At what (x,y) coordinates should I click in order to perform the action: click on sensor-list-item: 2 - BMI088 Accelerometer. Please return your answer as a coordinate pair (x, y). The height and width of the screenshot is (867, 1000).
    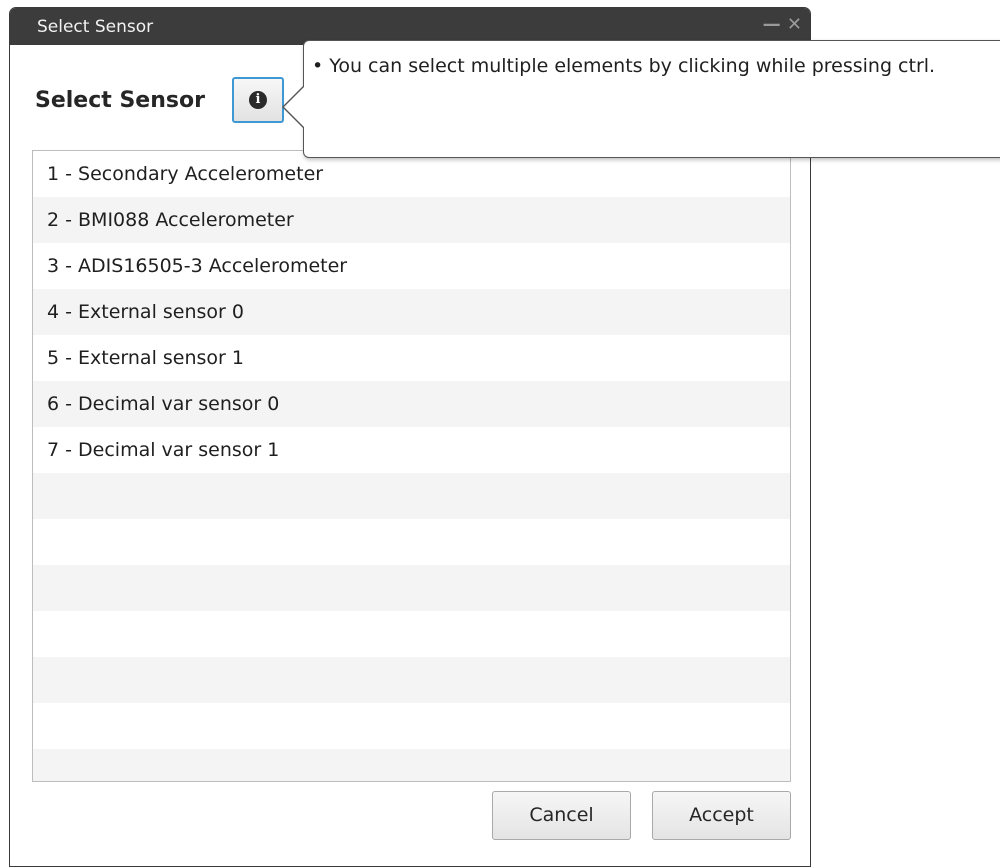
    Looking at the image, I should click on (411, 220).